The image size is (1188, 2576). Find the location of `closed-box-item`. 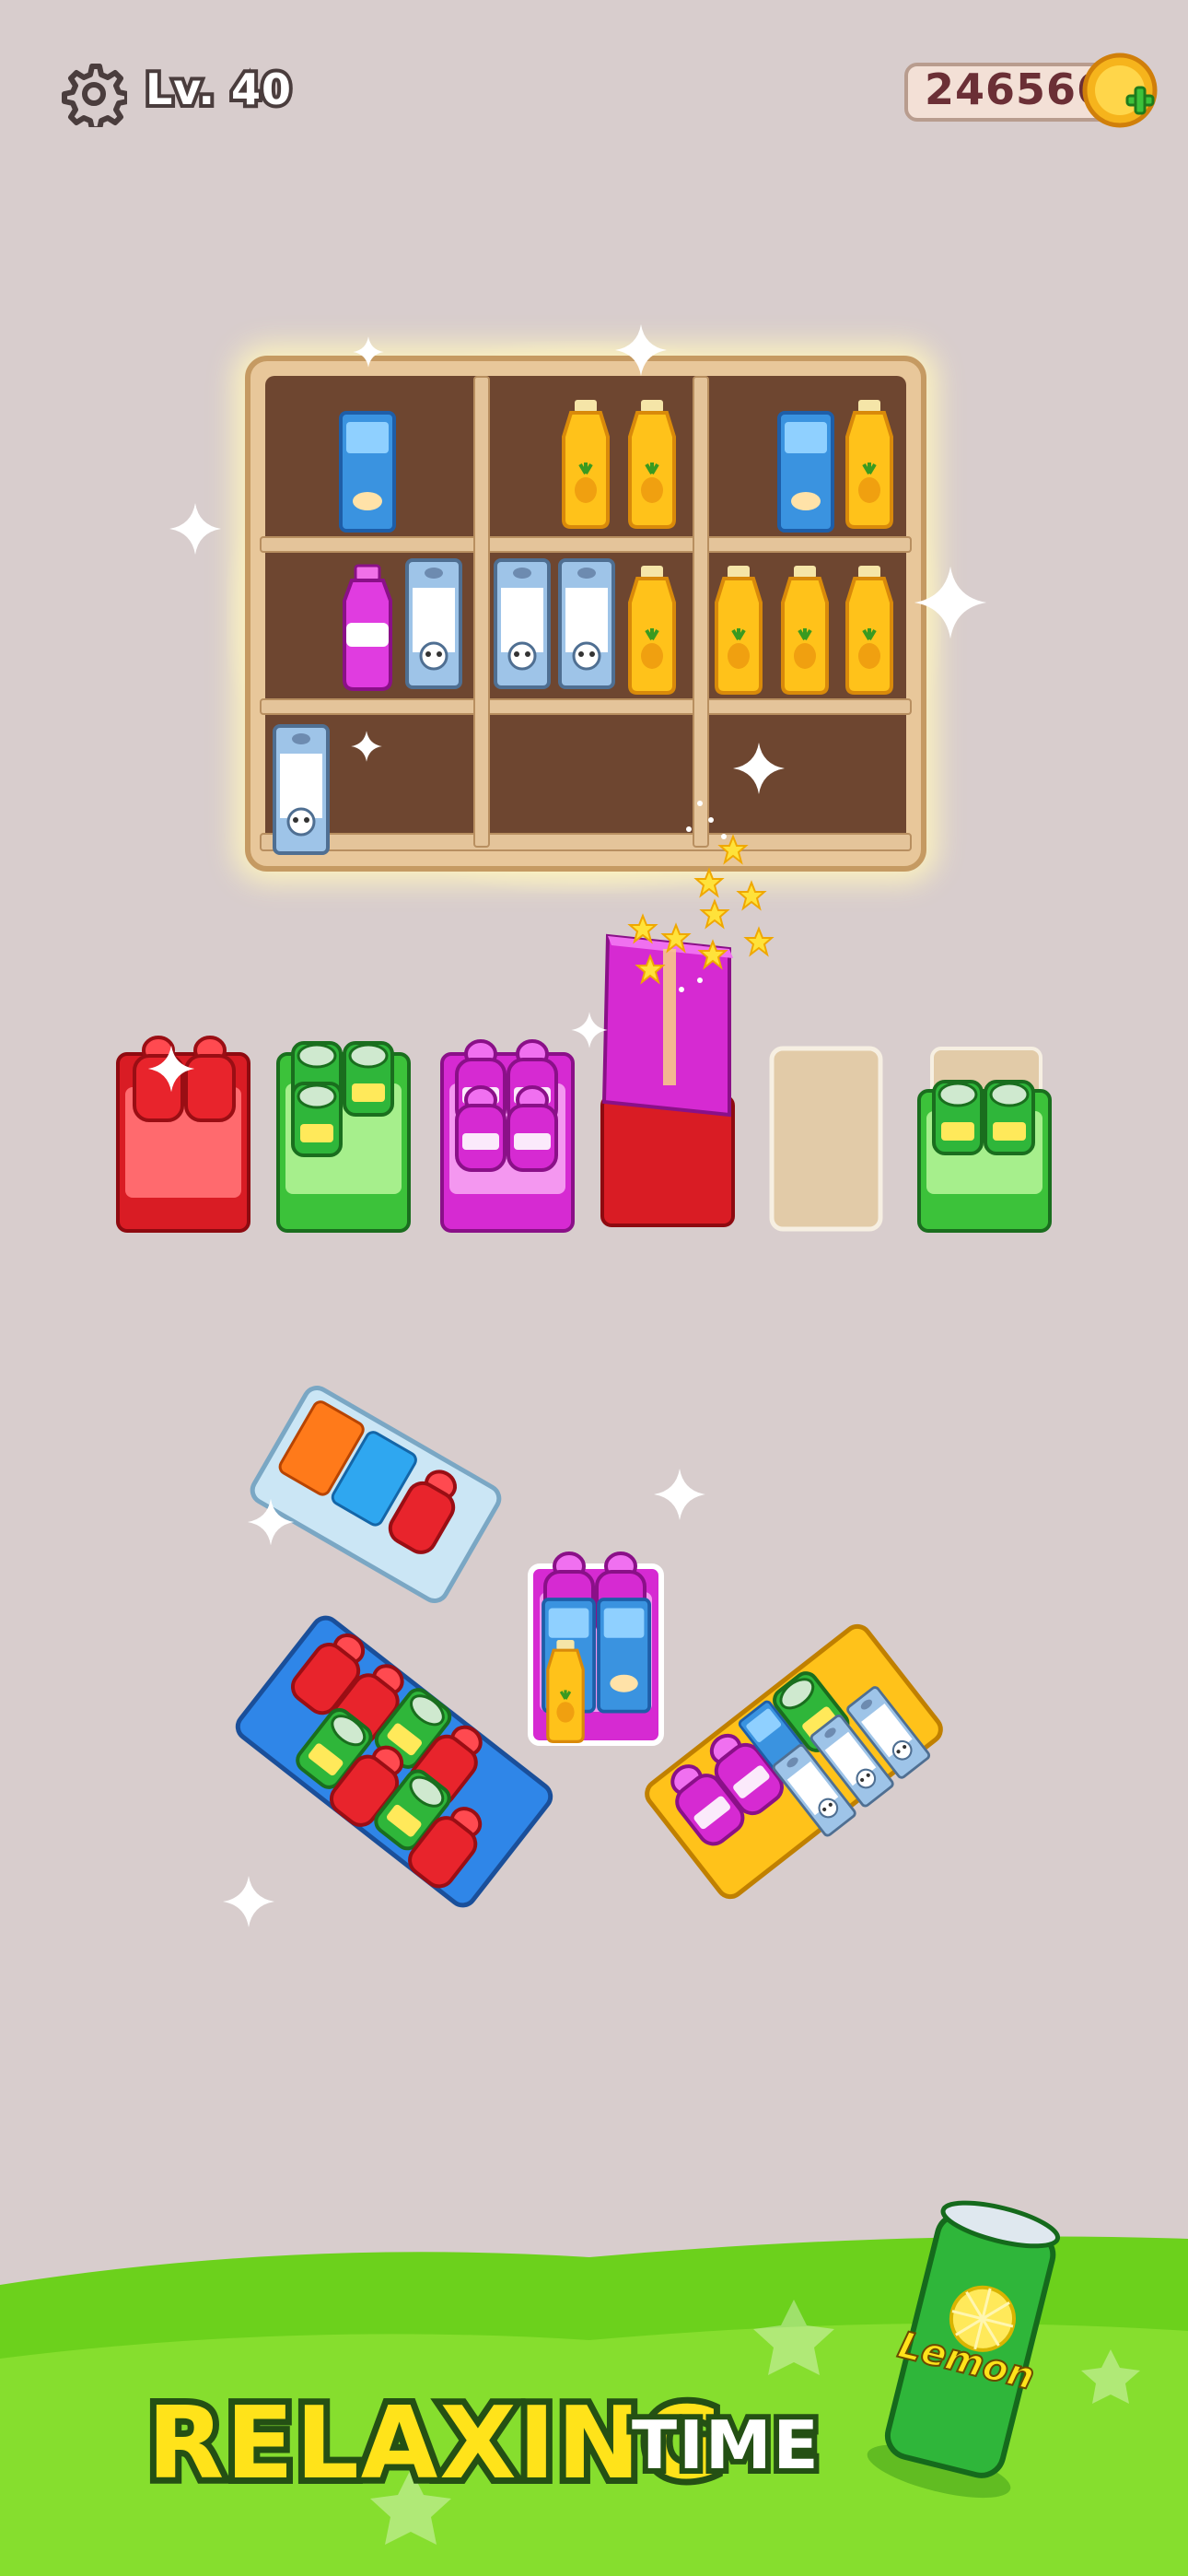

closed-box-item is located at coordinates (667, 1025).